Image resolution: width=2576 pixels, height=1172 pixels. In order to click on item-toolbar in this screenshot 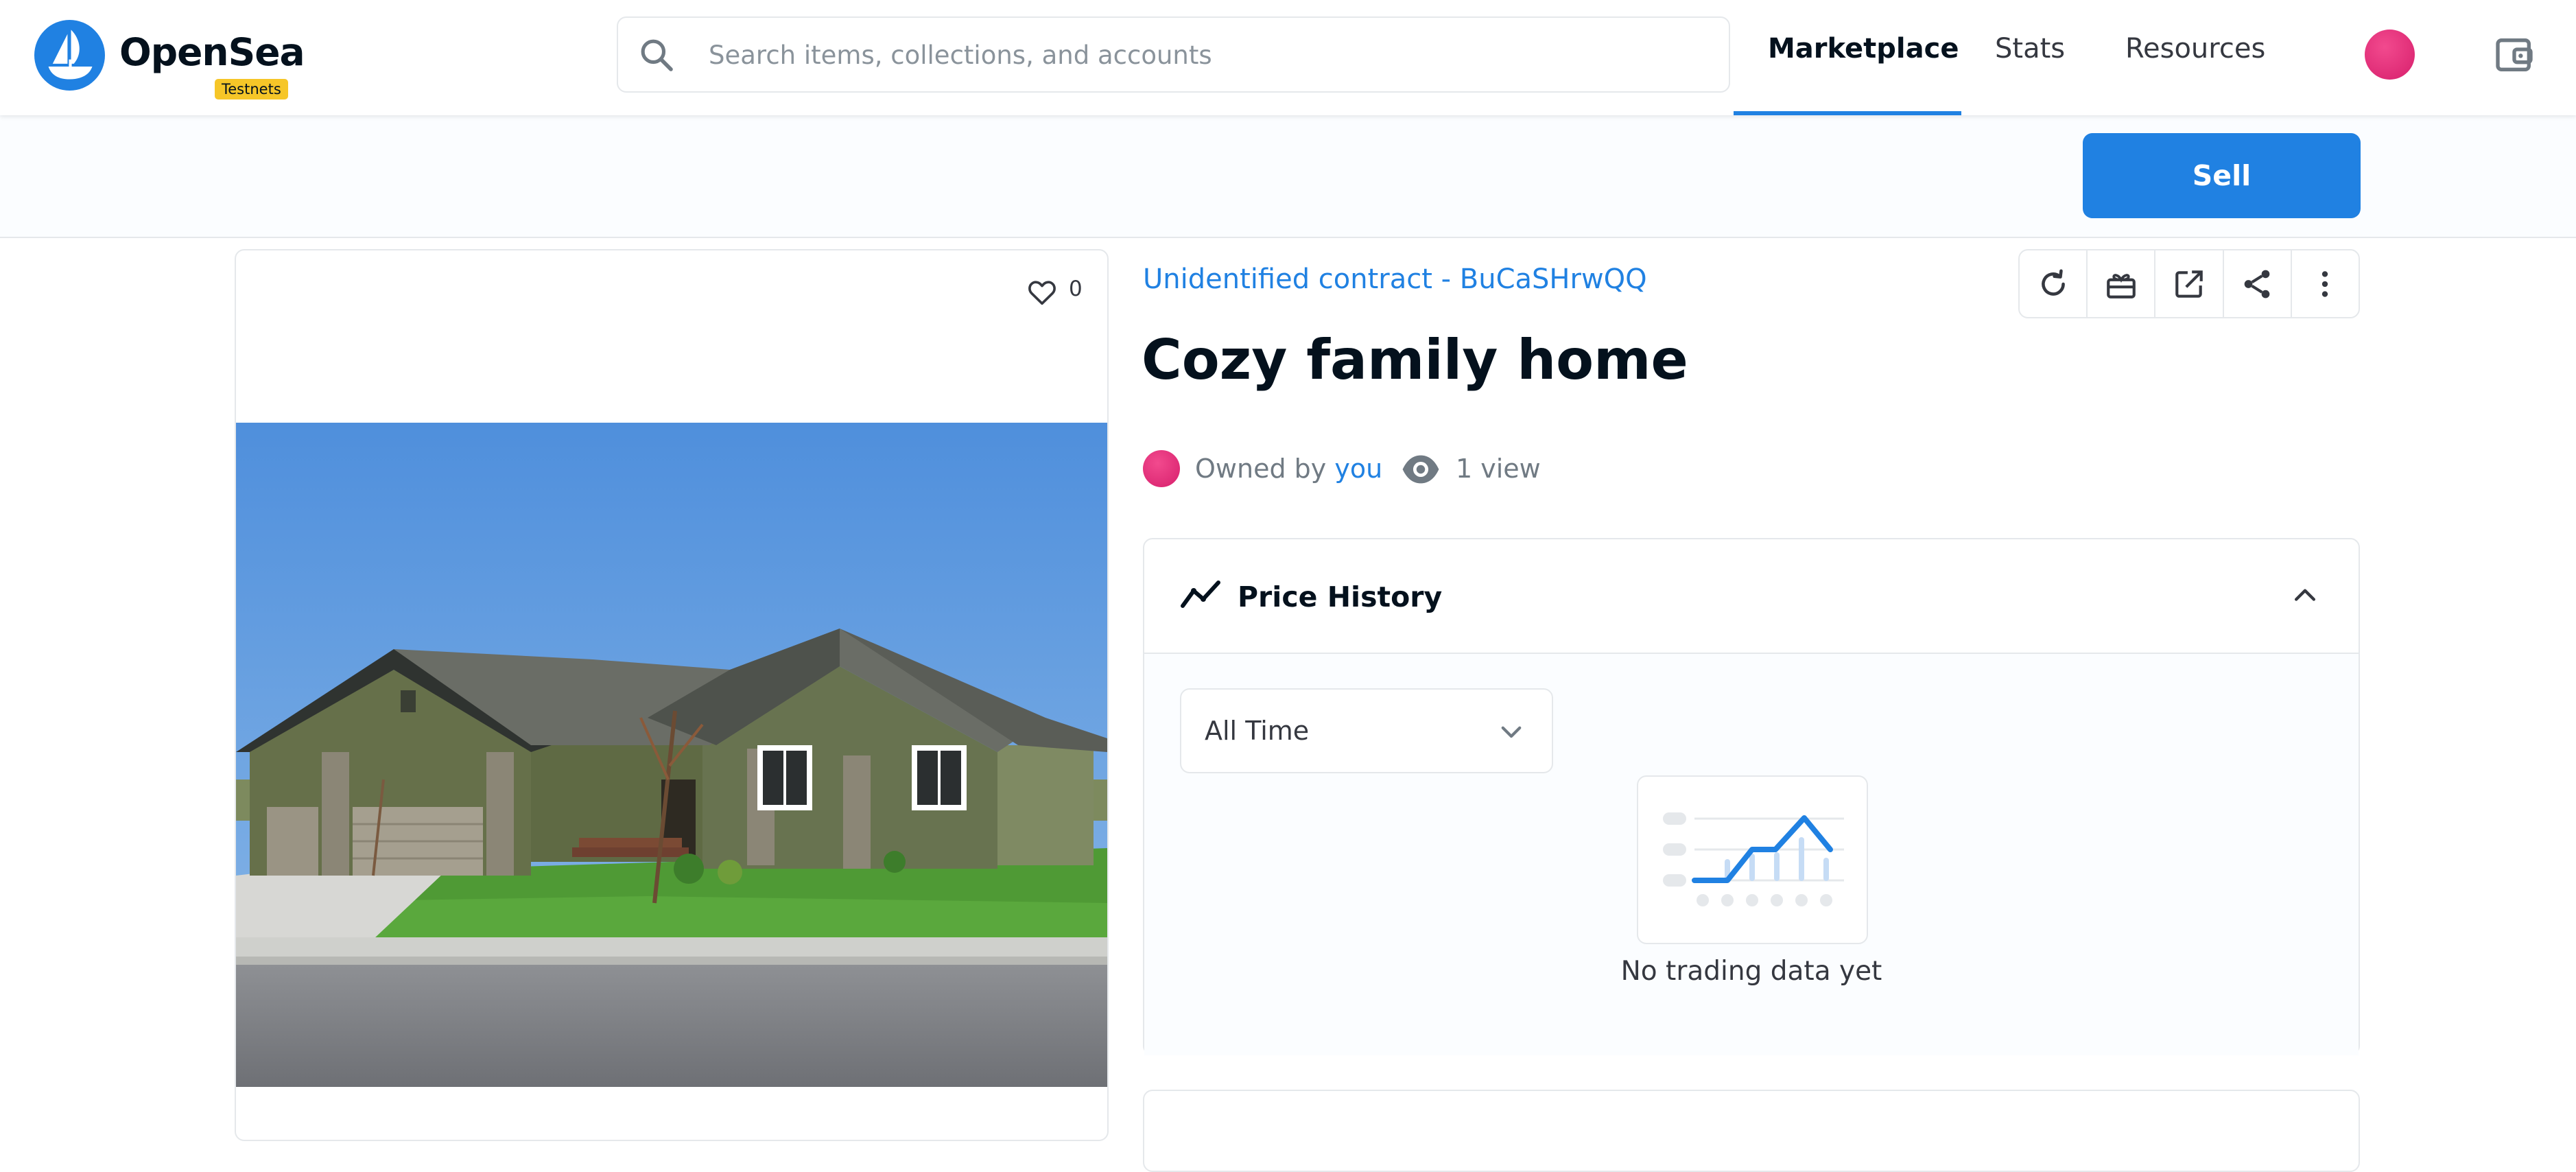, I will do `click(2189, 283)`.